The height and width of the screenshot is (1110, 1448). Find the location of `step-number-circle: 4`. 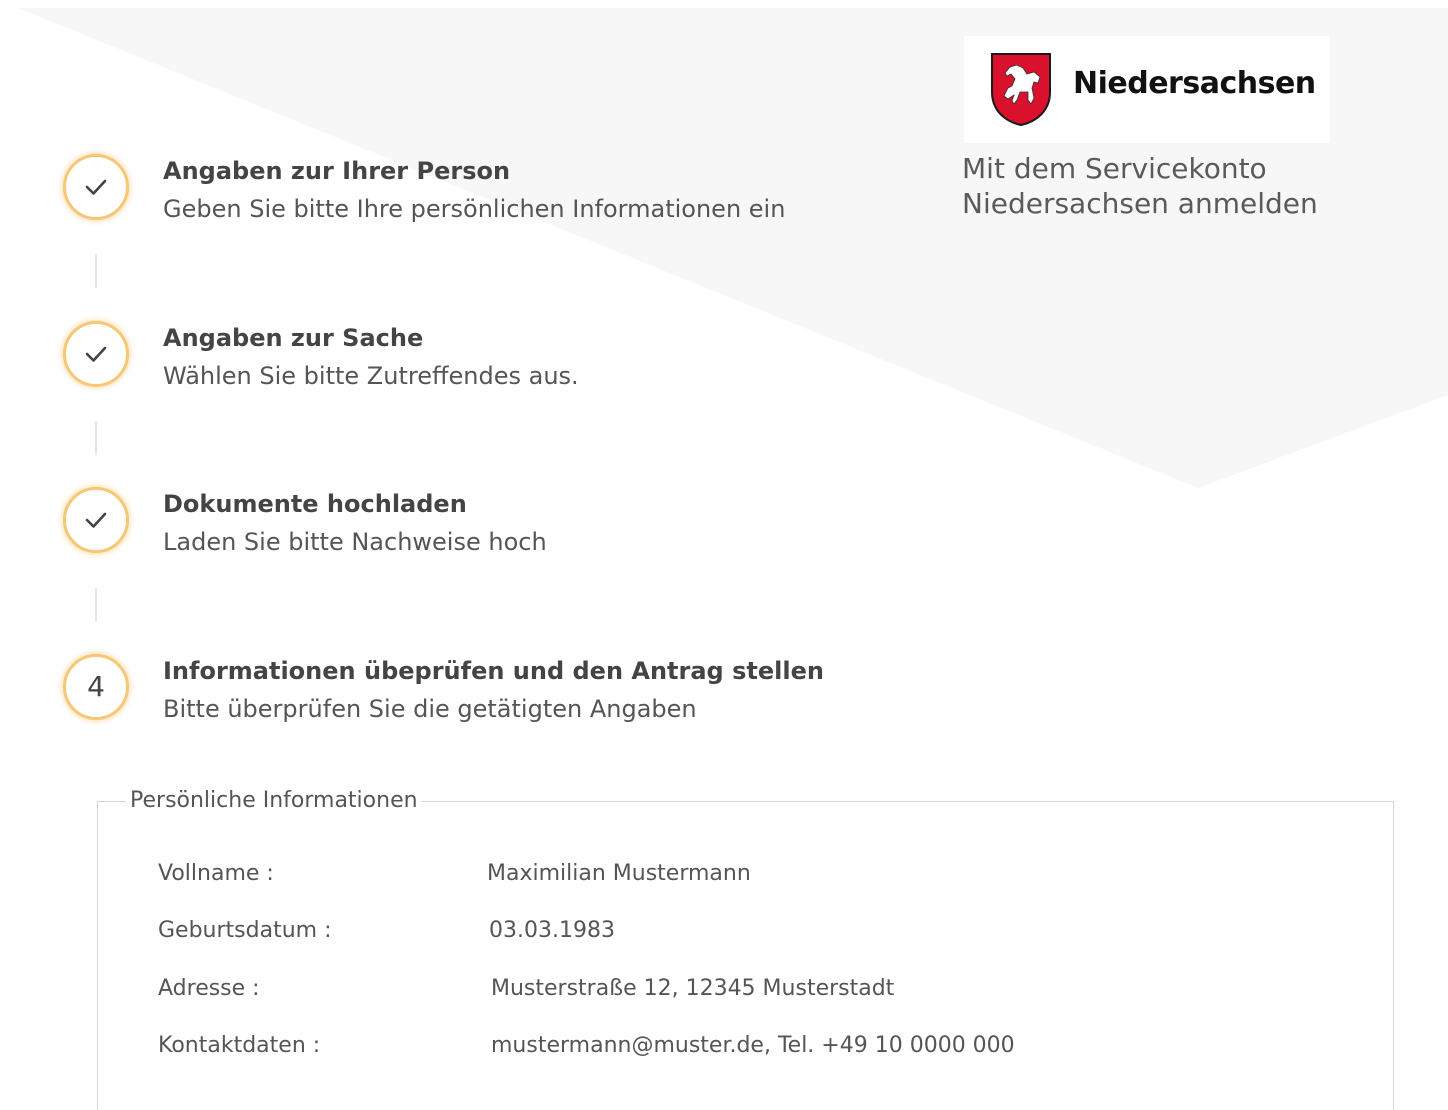

step-number-circle: 4 is located at coordinates (96, 687).